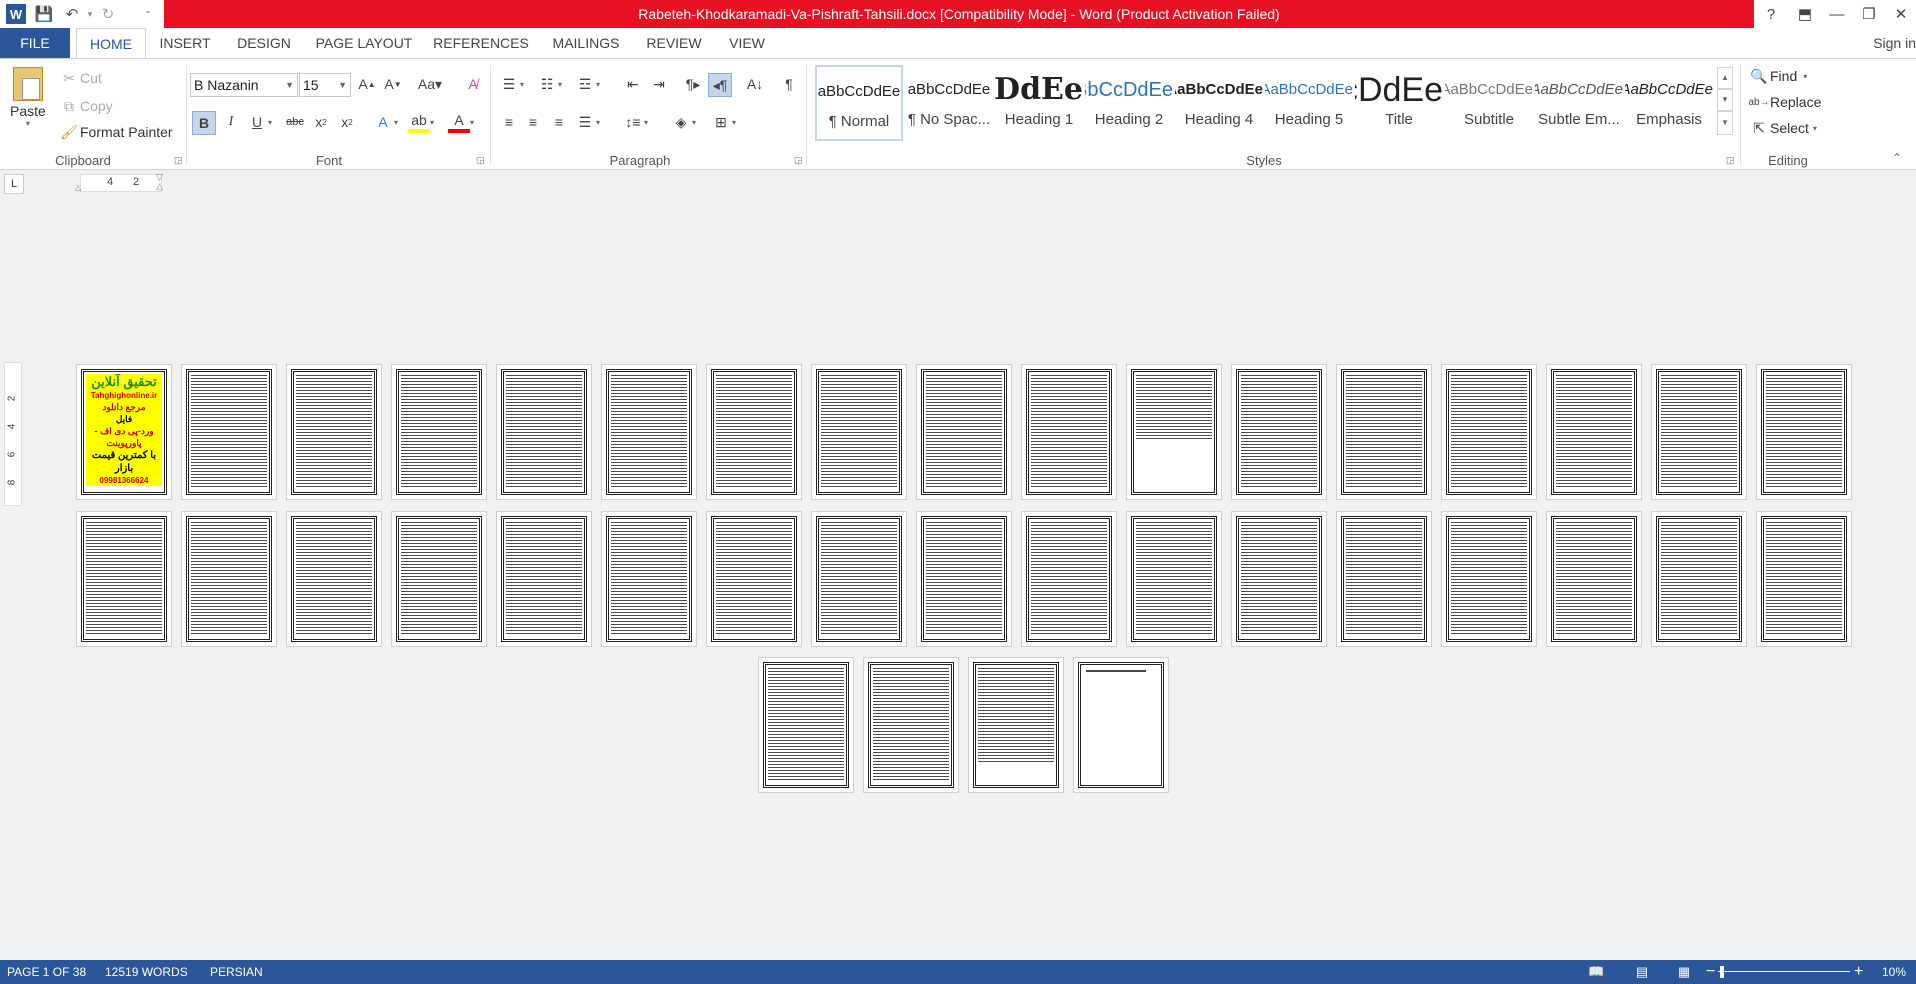 This screenshot has height=984, width=1916. I want to click on shrink-font-button: A ▼, so click(393, 84).